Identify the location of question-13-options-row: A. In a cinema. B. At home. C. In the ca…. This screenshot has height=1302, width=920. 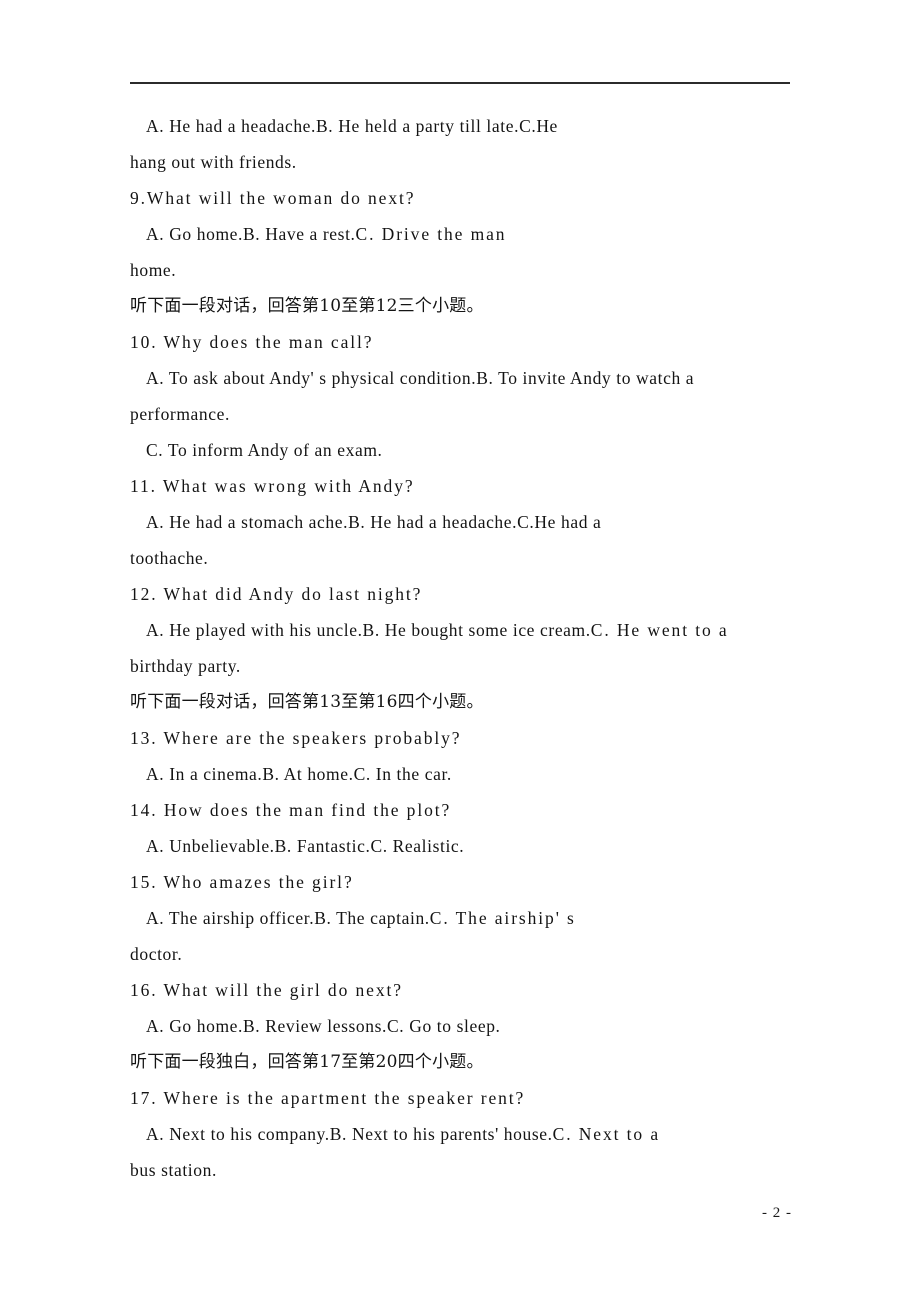
(461, 774).